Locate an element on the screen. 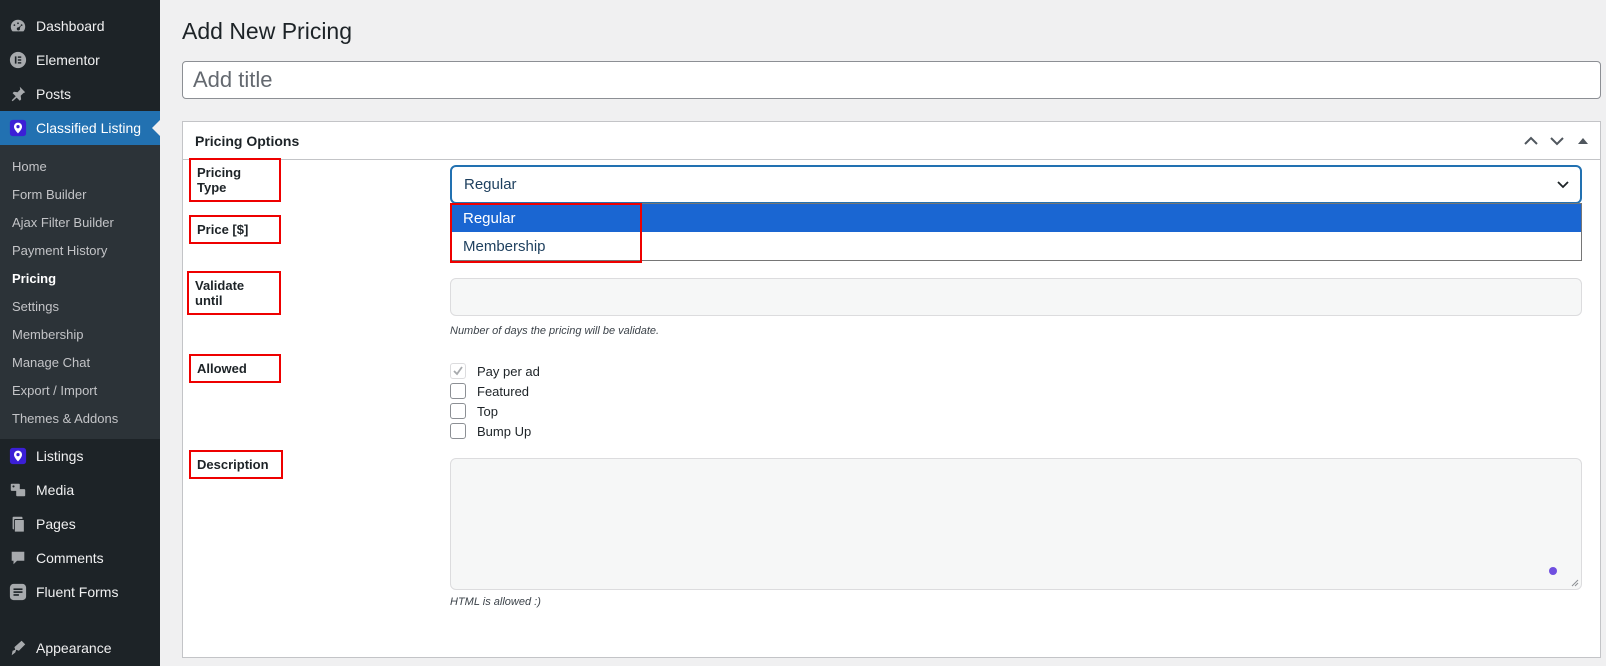 The image size is (1606, 666). title-input is located at coordinates (891, 80).